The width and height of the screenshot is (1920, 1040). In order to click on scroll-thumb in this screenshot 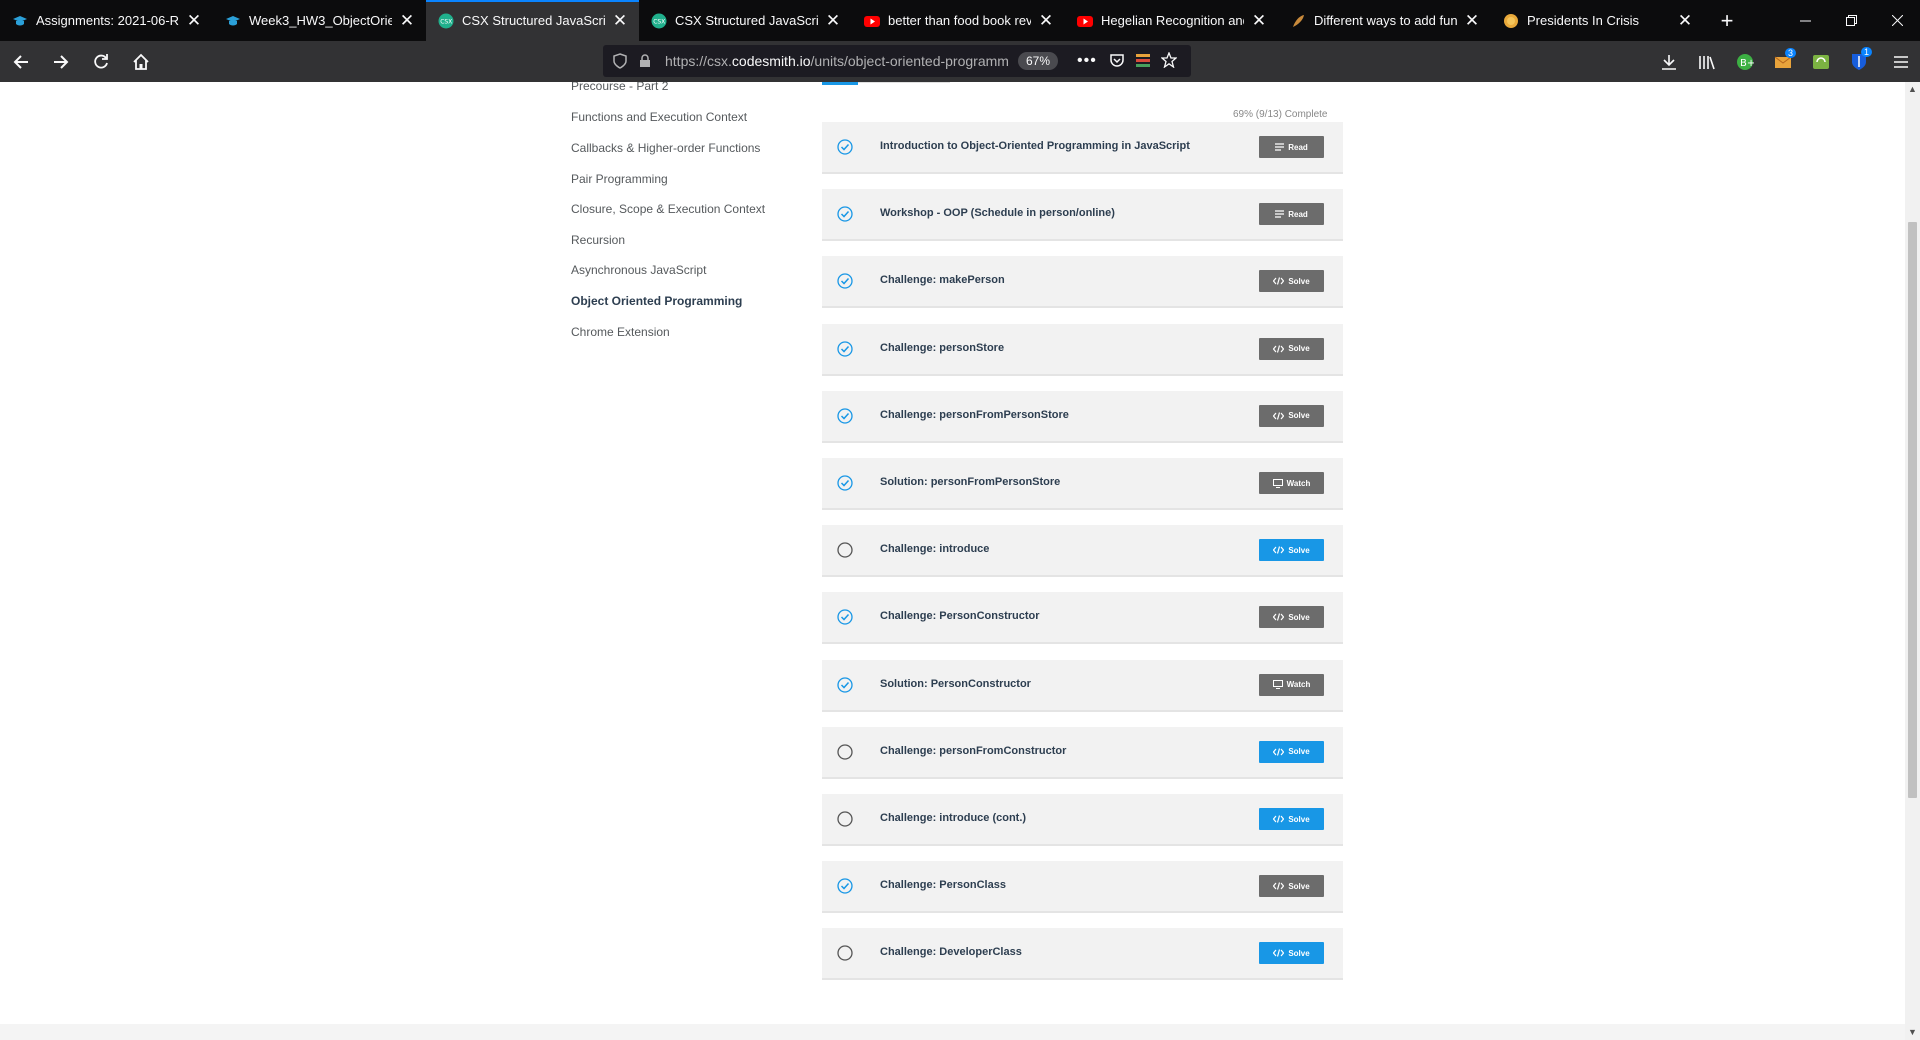, I will do `click(1912, 510)`.